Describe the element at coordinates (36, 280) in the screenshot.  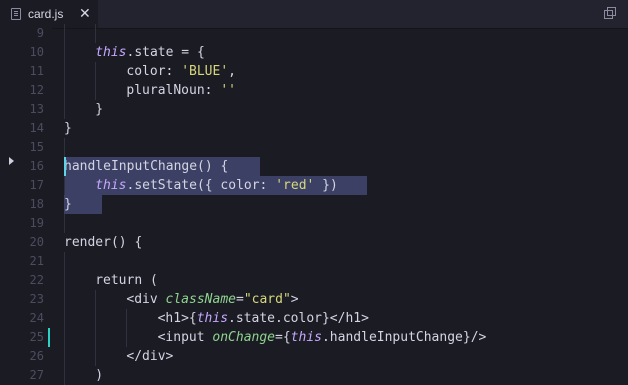
I see `line-number: 22` at that location.